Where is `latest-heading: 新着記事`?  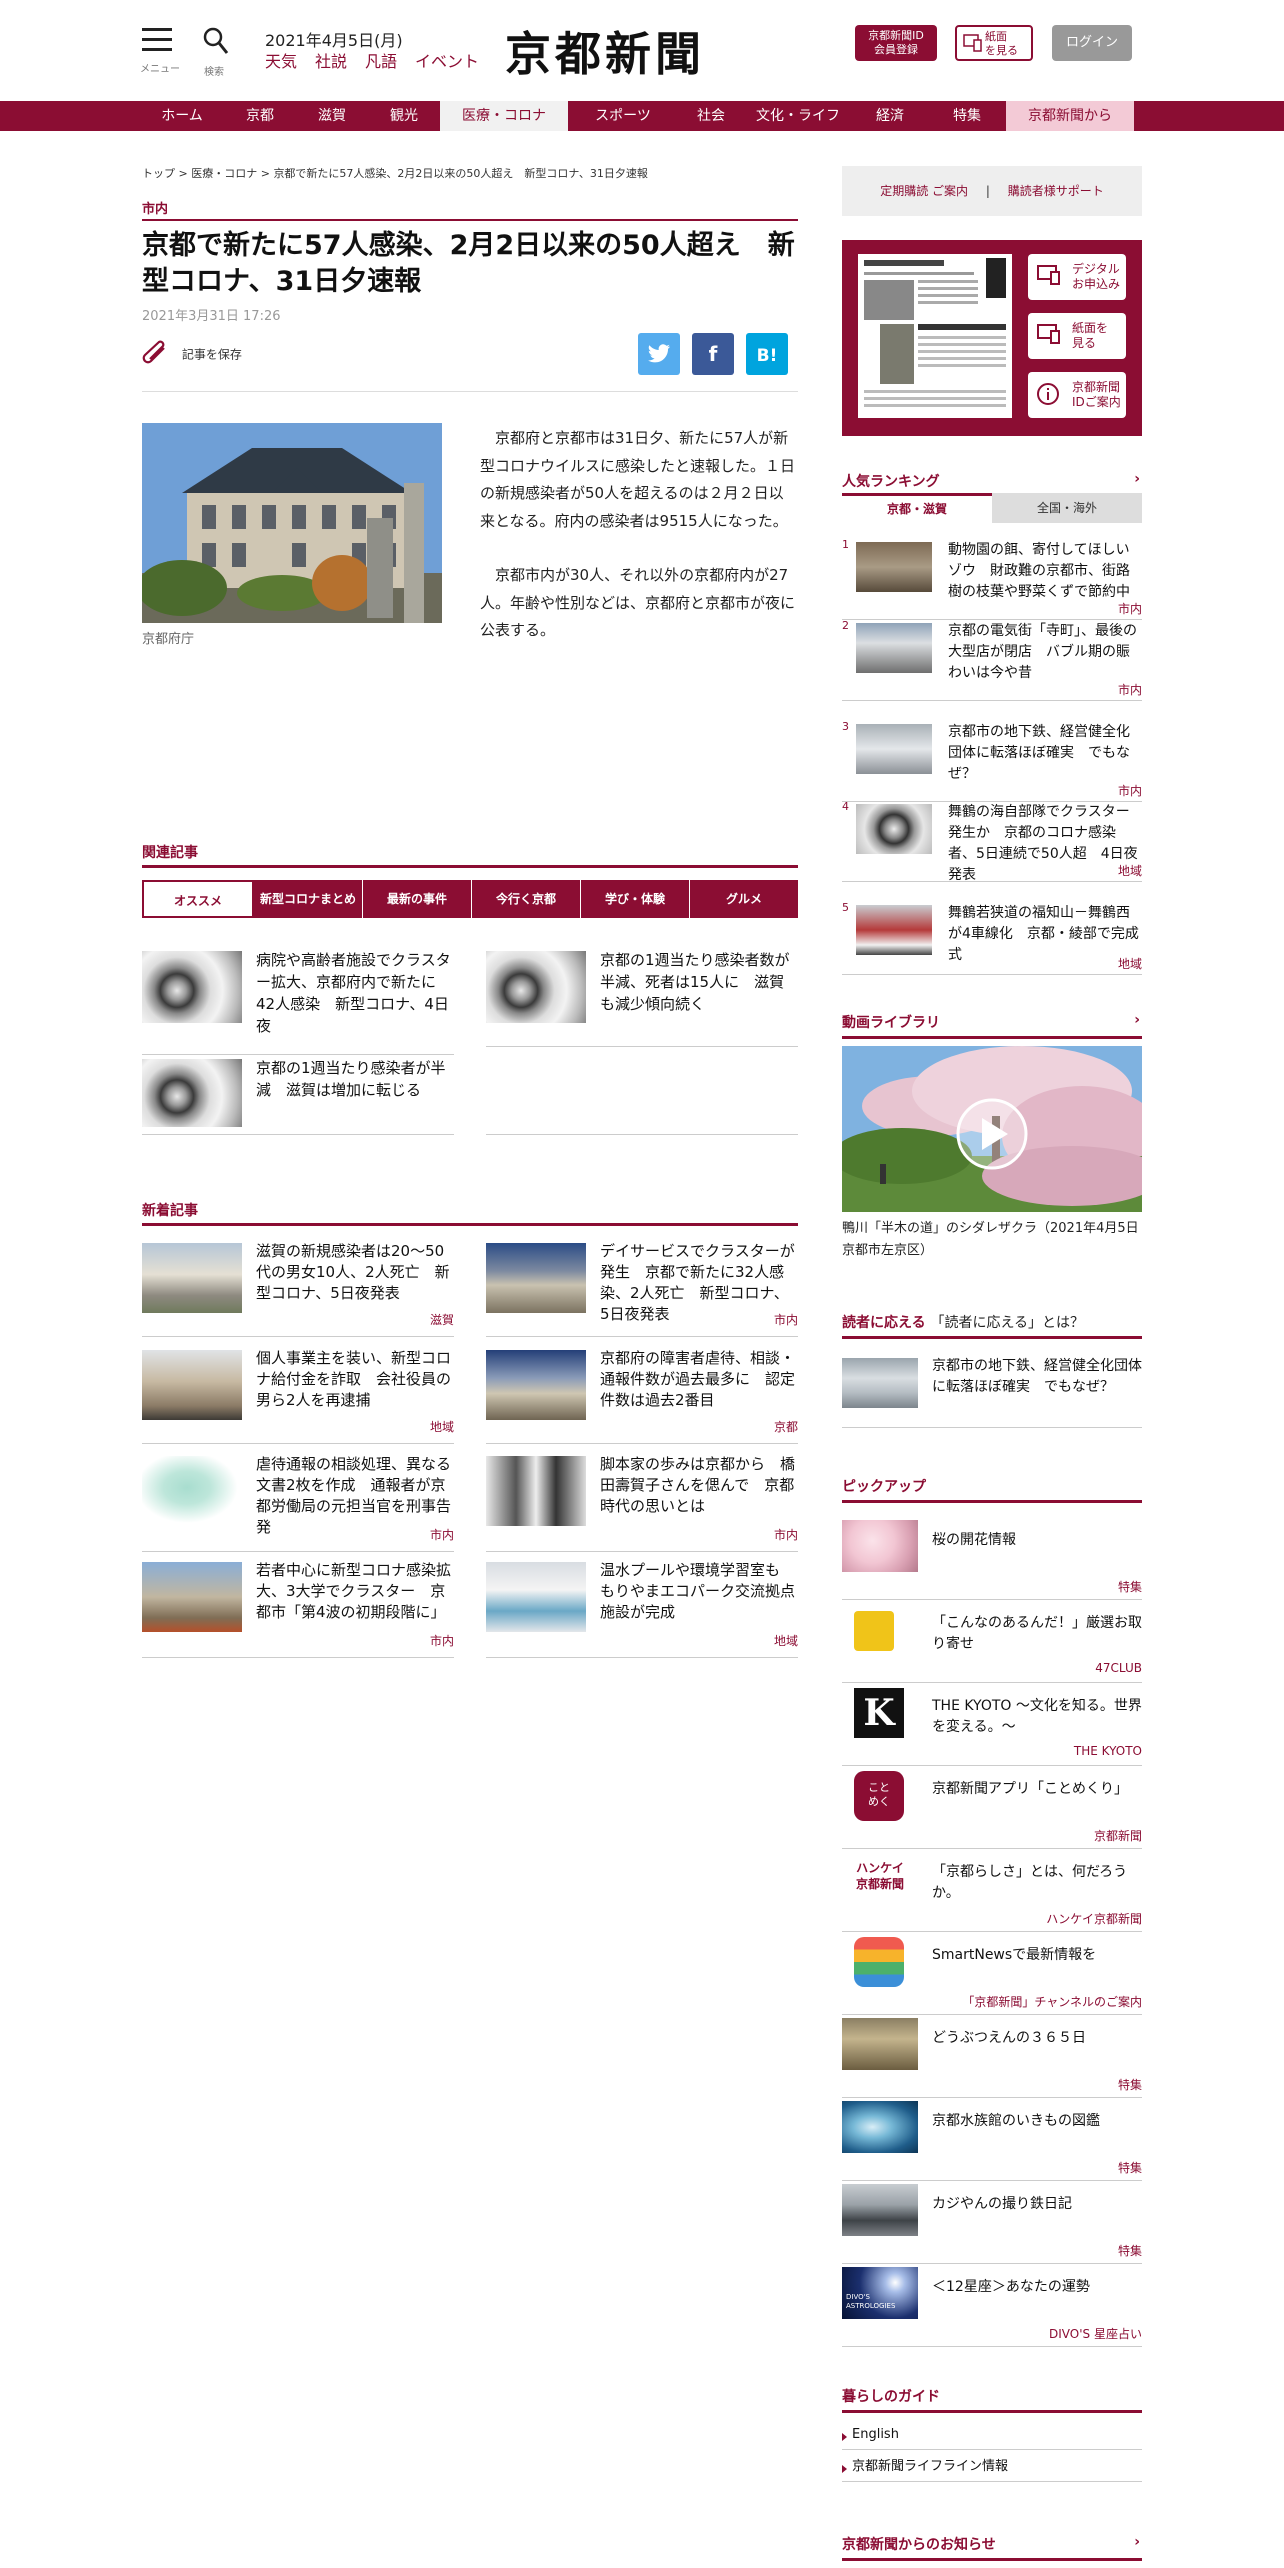
latest-heading: 新着記事 is located at coordinates (470, 1213).